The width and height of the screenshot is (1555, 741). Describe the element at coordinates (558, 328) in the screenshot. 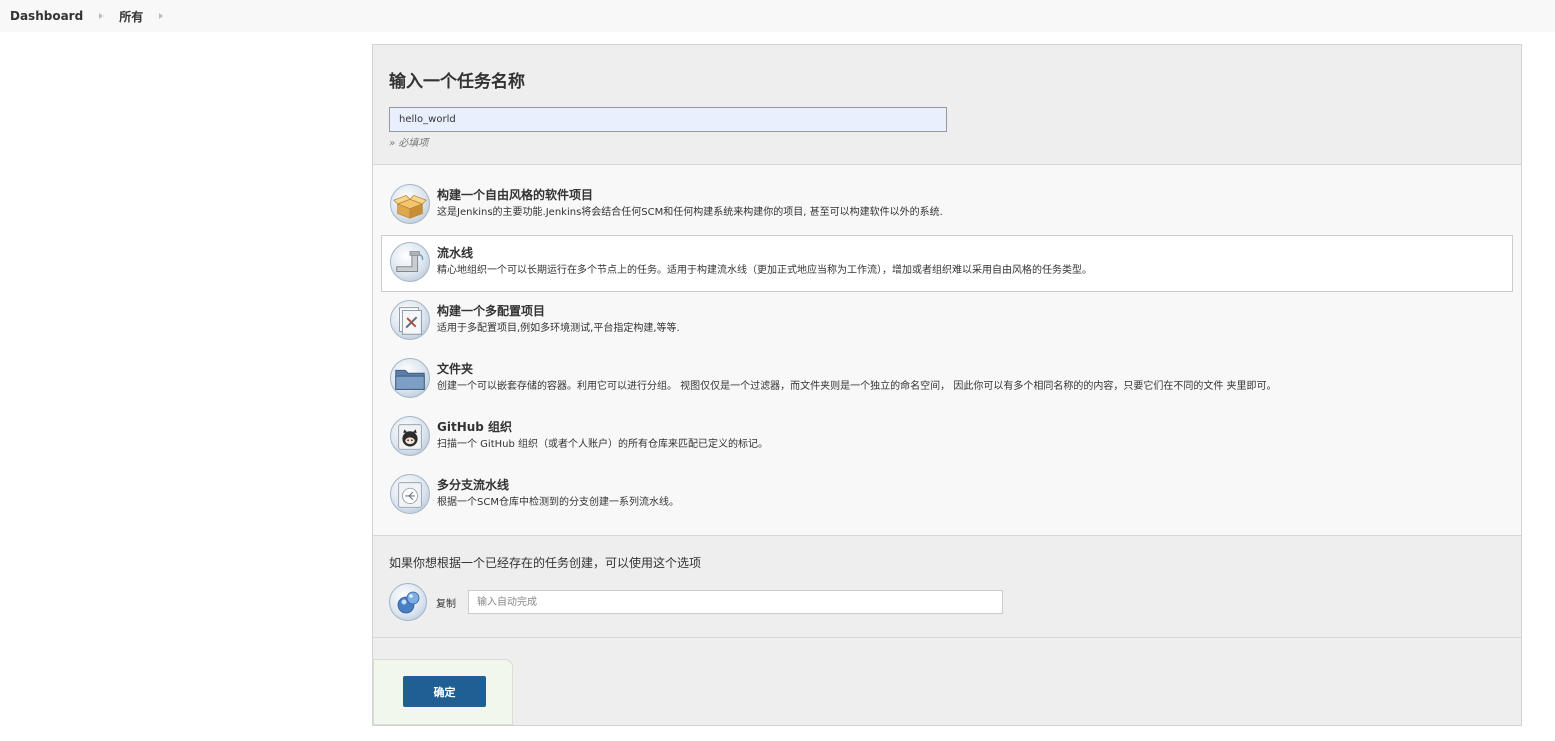

I see `item-type-desc: 适用于多配置项目,例如多环境测试,平台指定构建,等等.` at that location.